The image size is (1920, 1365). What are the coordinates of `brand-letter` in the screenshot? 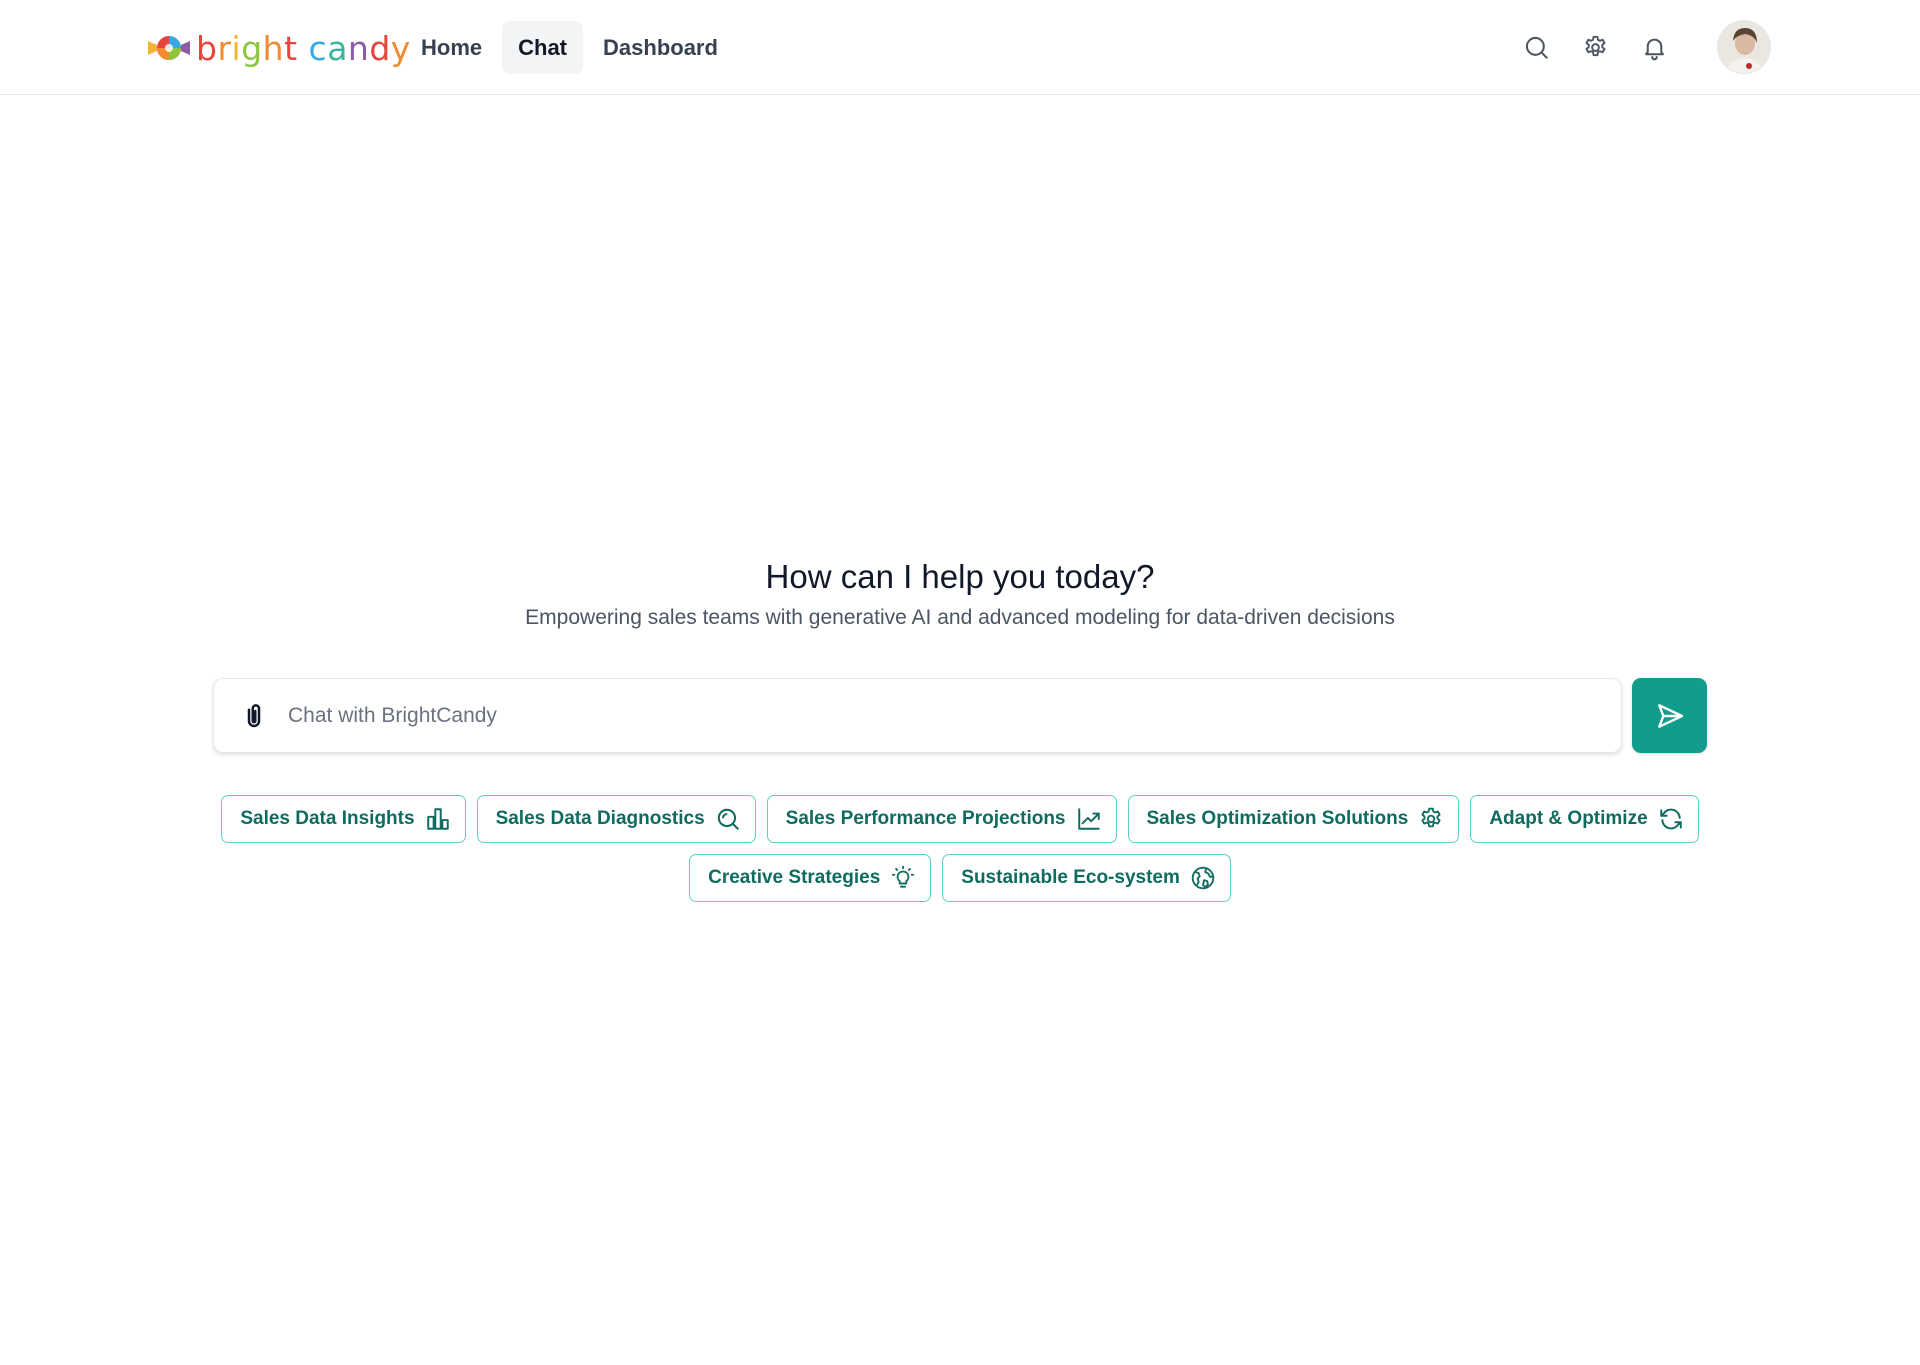 It's located at (303, 48).